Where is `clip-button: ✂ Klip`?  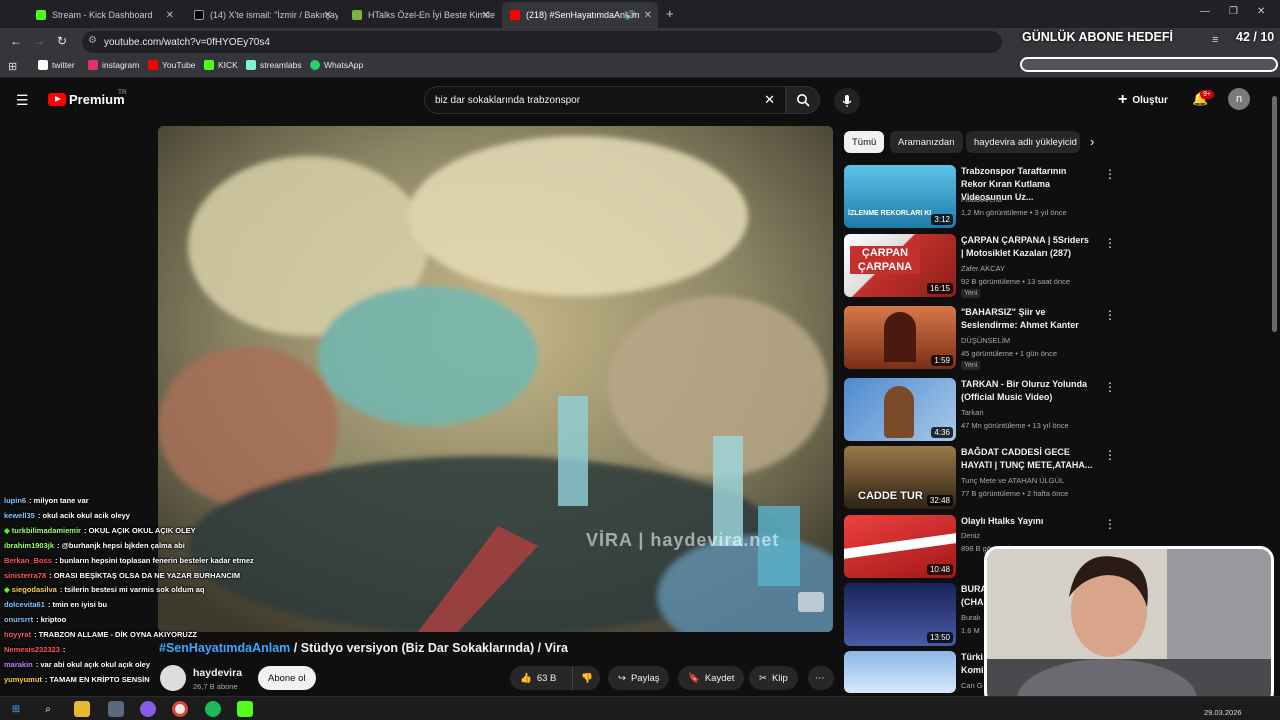
clip-button: ✂ Klip is located at coordinates (773, 678).